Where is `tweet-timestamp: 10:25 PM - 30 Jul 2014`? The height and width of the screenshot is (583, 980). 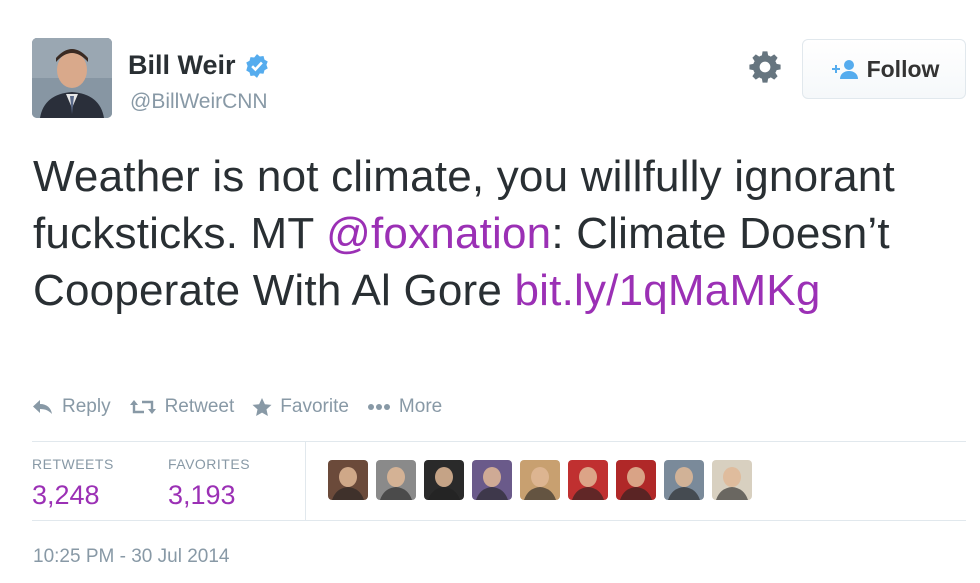
tweet-timestamp: 10:25 PM - 30 Jul 2014 is located at coordinates (131, 557).